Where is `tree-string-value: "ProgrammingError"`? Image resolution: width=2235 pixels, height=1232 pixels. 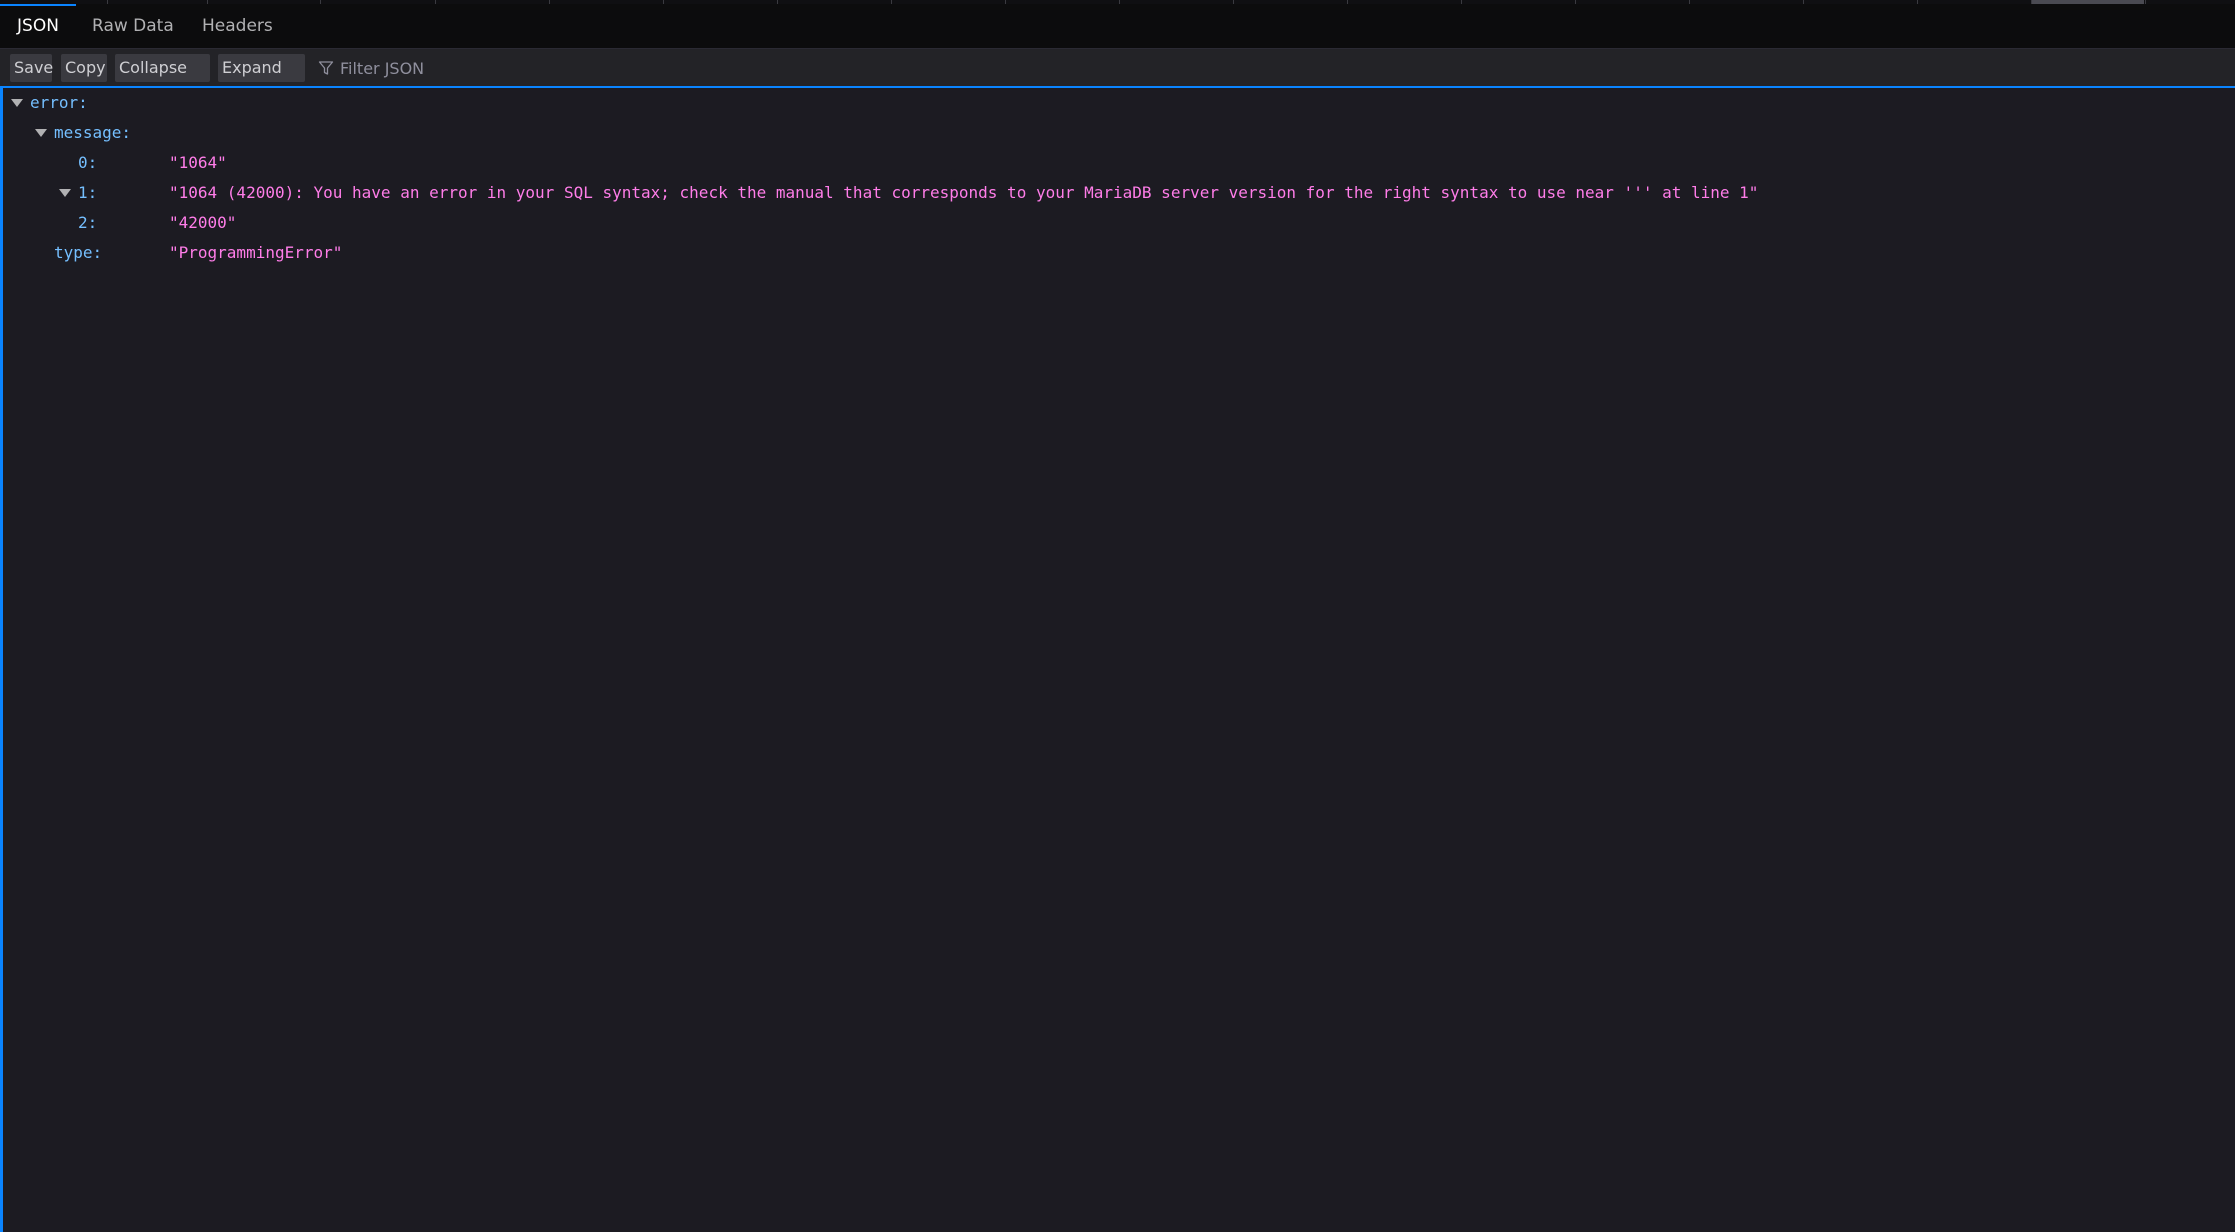
tree-string-value: "ProgrammingError" is located at coordinates (256, 252).